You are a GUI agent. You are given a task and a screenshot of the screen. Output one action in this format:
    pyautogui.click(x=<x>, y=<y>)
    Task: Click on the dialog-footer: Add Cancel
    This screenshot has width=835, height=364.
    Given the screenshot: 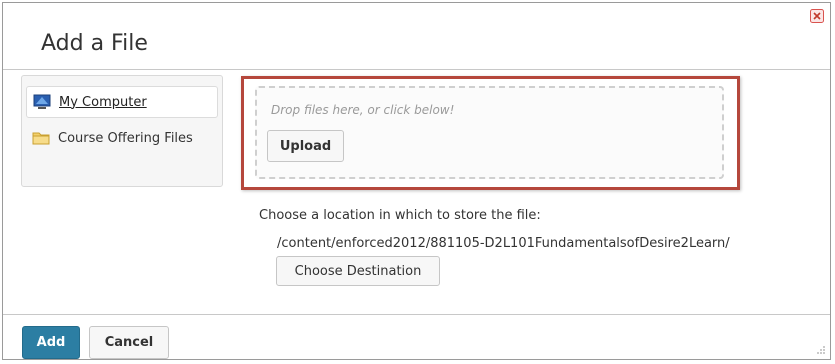 What is the action you would take?
    pyautogui.click(x=416, y=336)
    